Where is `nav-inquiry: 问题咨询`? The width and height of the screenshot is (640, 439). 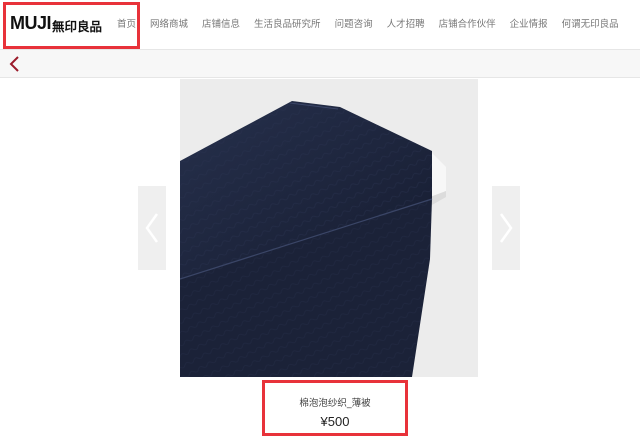
nav-inquiry: 问题咨询 is located at coordinates (354, 23).